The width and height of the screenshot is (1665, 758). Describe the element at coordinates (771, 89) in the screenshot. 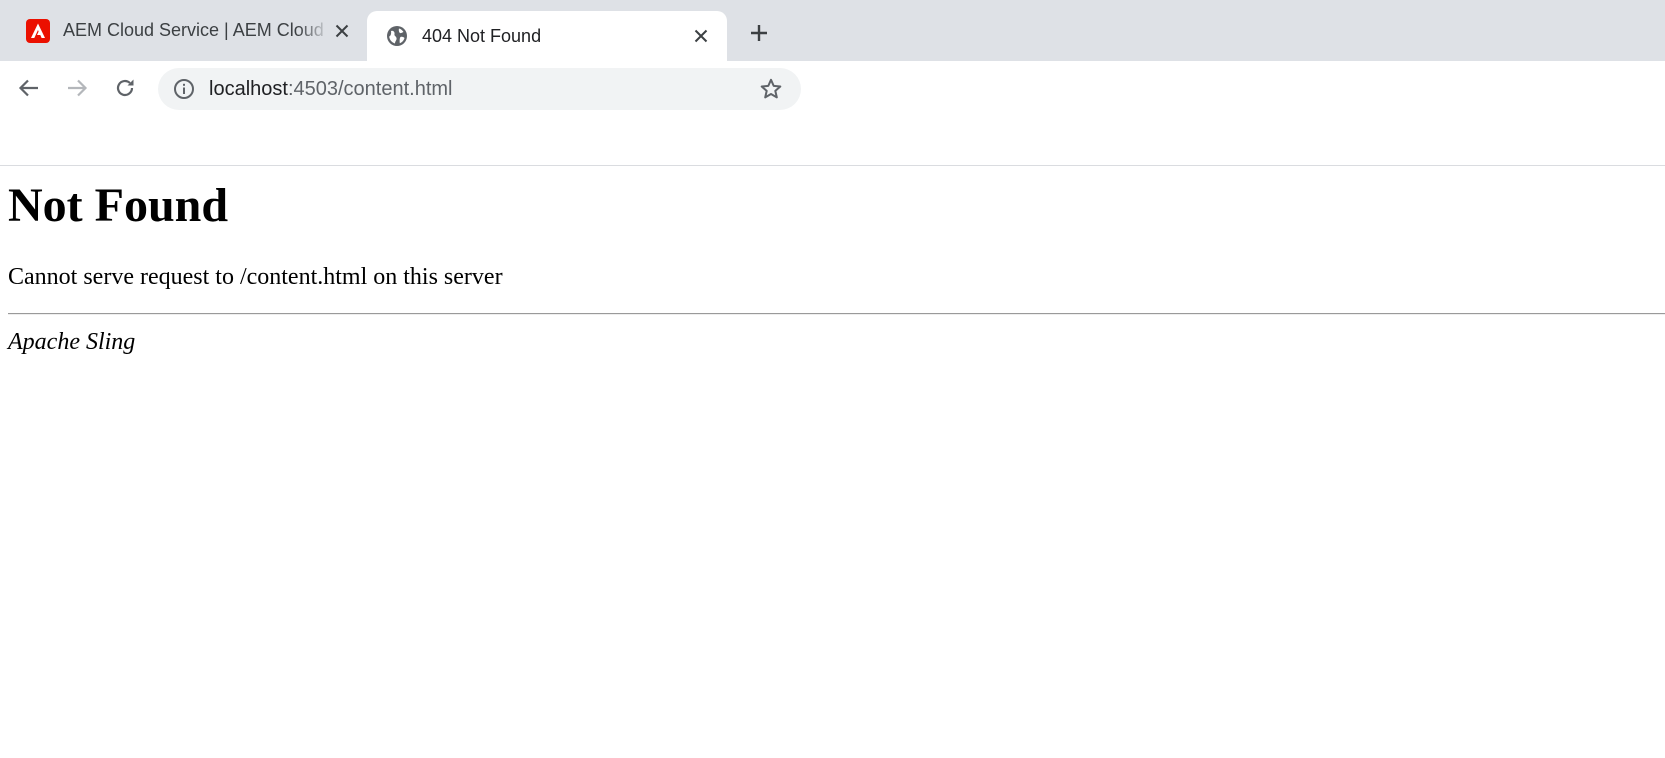

I see `star-icon` at that location.